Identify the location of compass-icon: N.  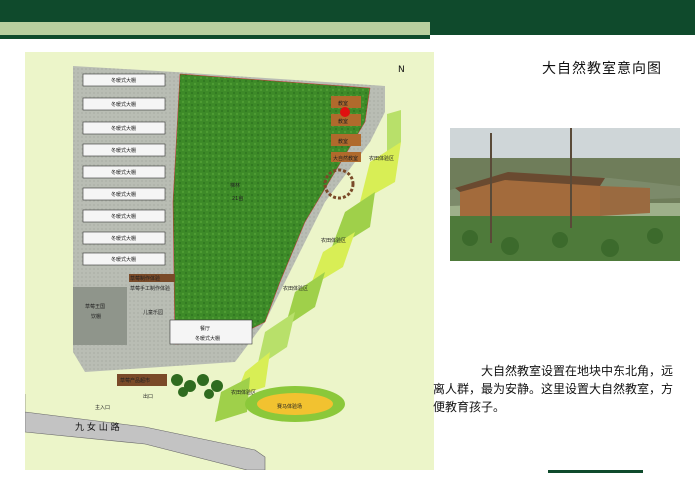
(401, 70).